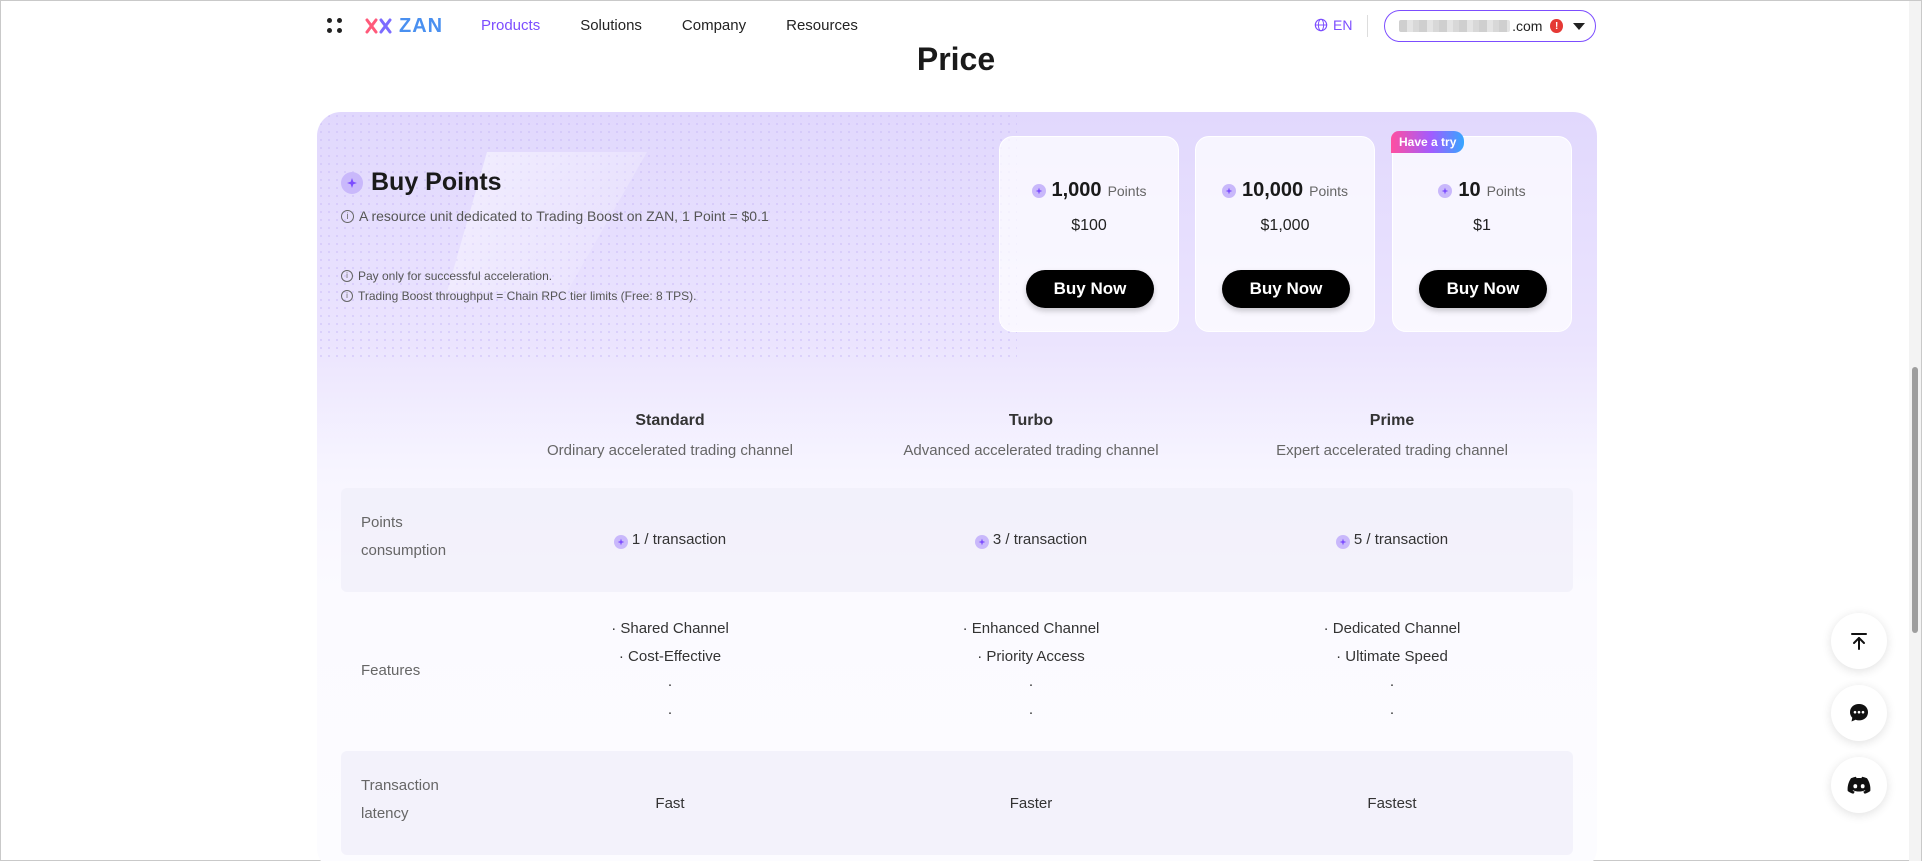  I want to click on cell-features-turbo: · Enhanced Channel · Priority Access · ·, so click(1031, 671).